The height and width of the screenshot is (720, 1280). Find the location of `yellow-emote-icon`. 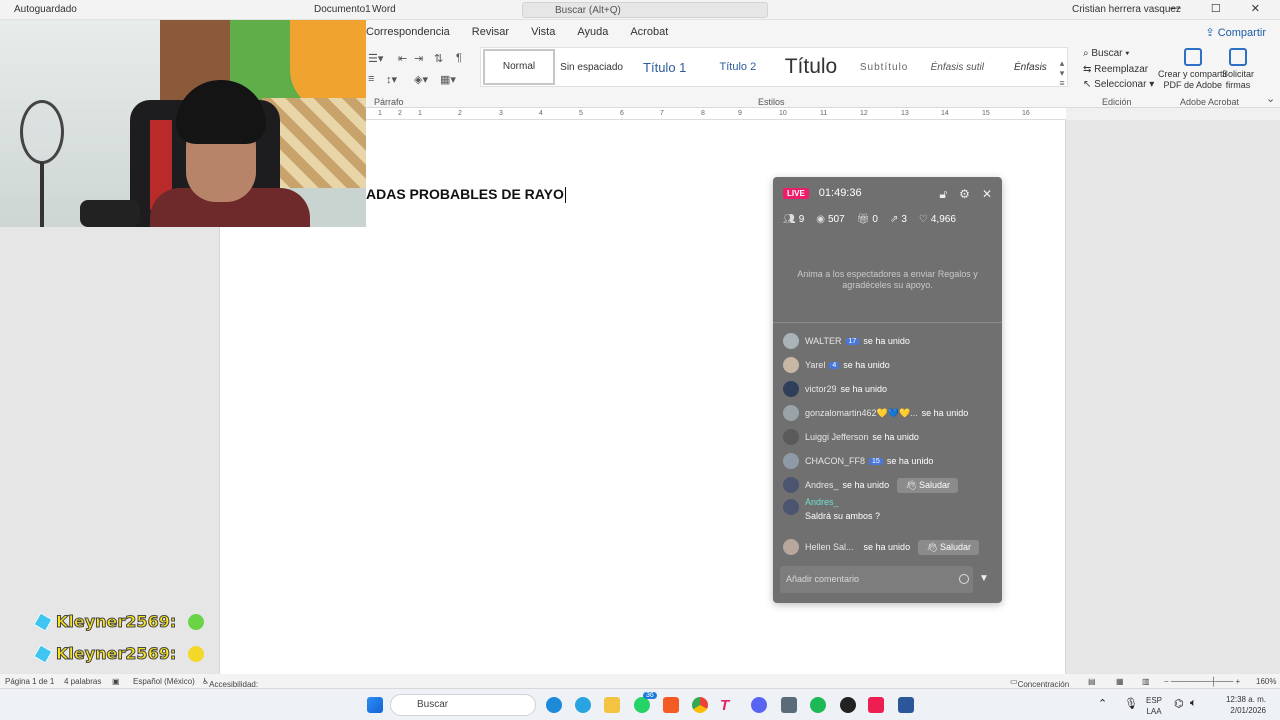

yellow-emote-icon is located at coordinates (196, 653).